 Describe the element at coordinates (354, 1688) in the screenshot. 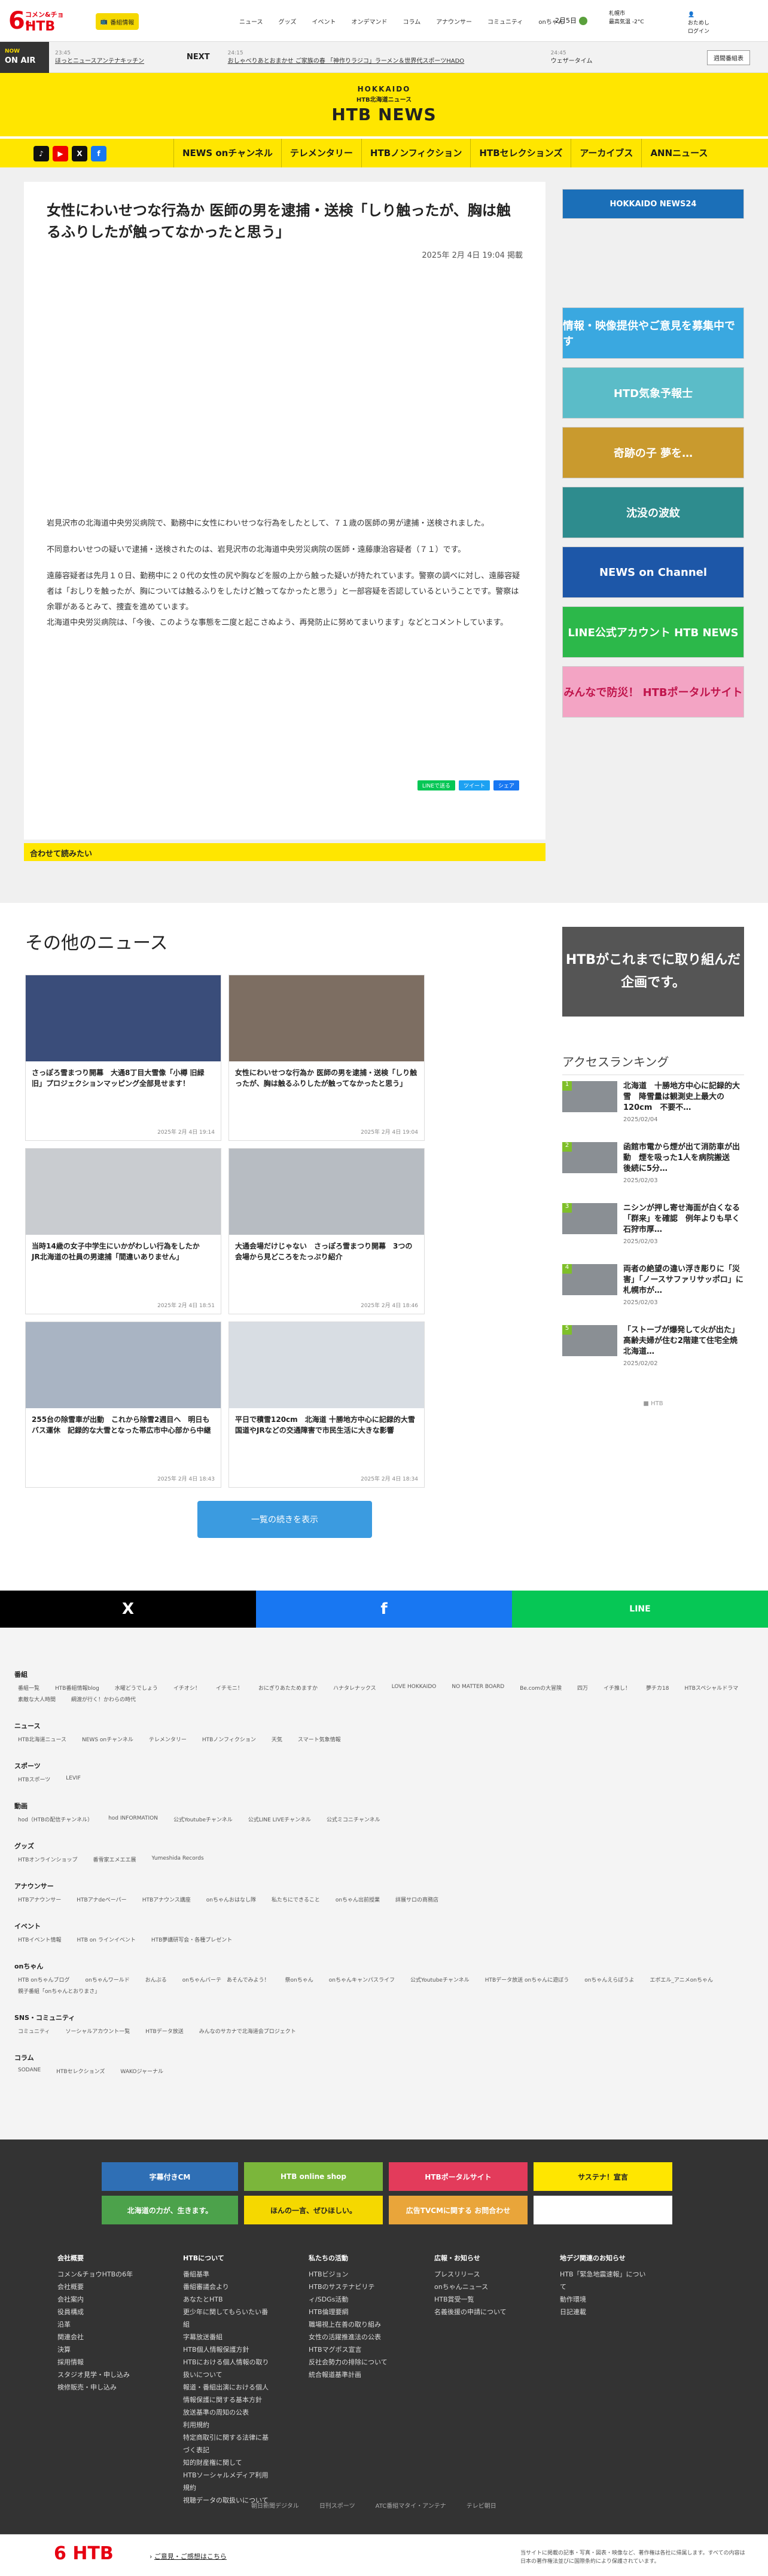

I see `sitemap-link: ハナタレナックス` at that location.